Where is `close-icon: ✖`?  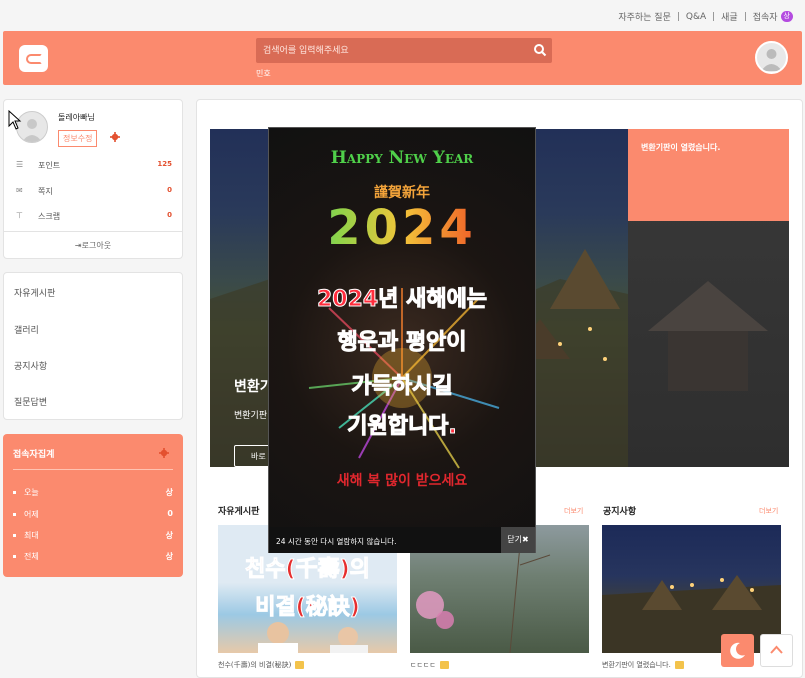
close-icon: ✖ is located at coordinates (525, 539).